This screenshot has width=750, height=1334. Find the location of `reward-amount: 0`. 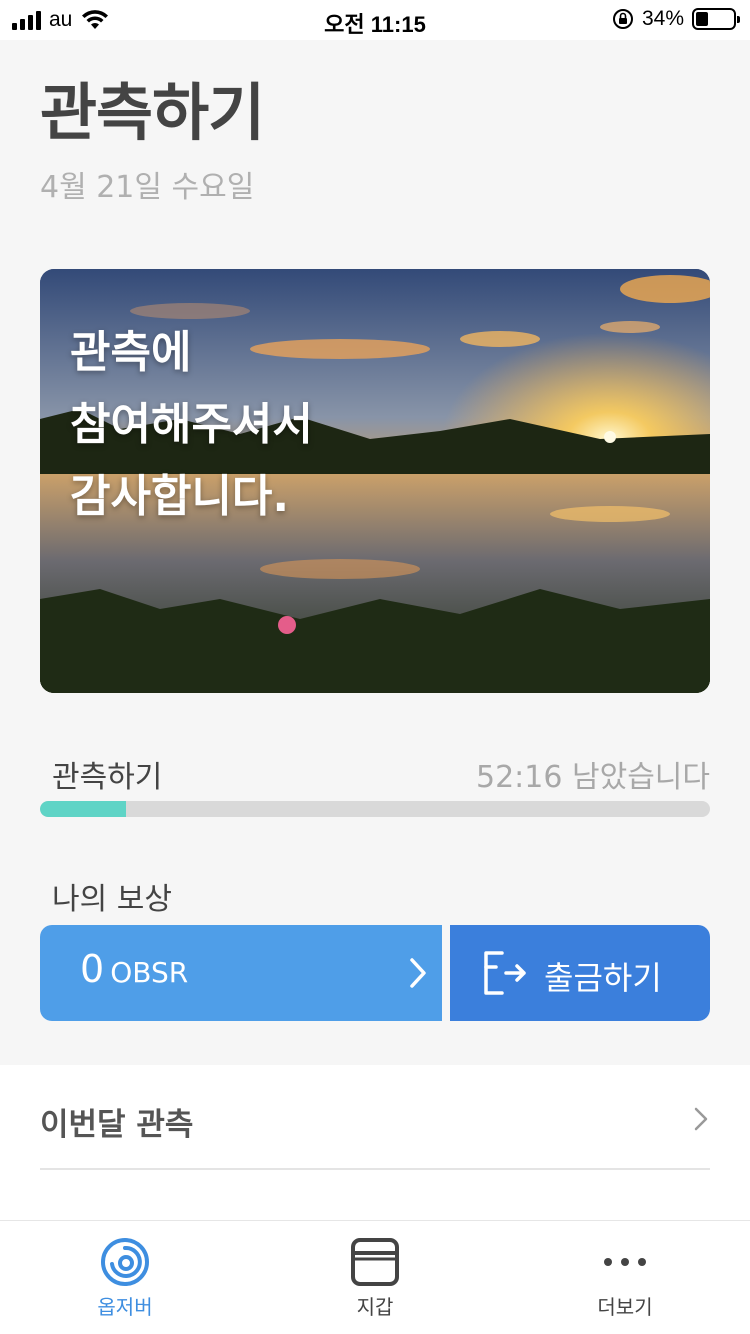

reward-amount: 0 is located at coordinates (92, 969).